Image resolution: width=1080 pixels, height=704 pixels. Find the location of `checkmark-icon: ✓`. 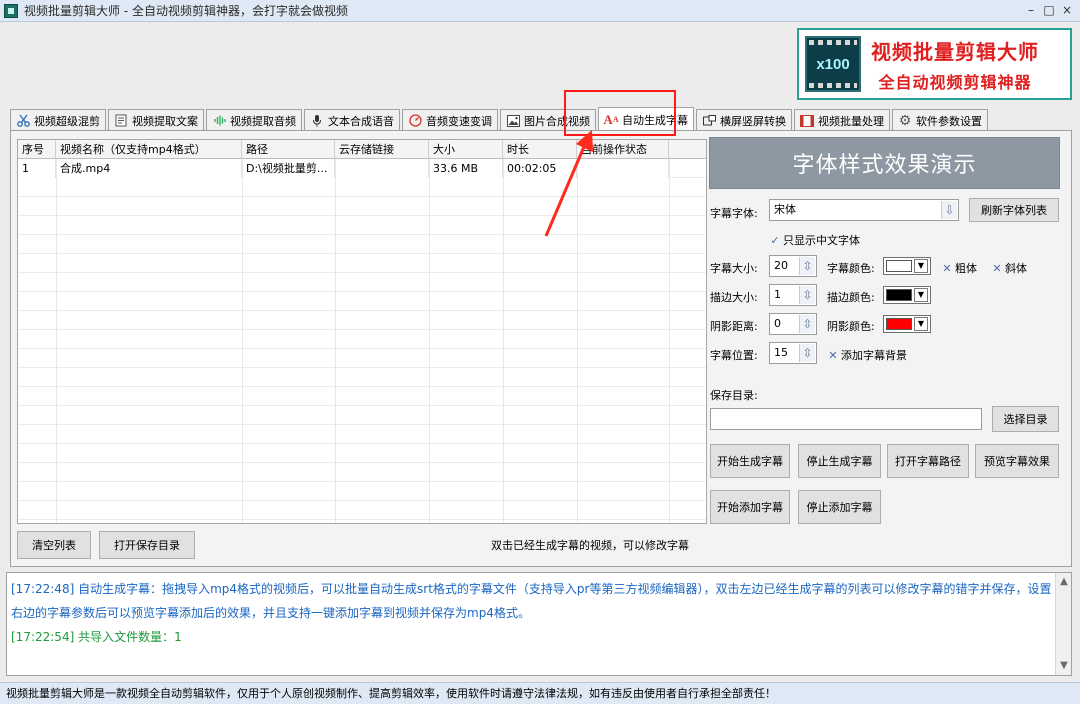

checkmark-icon: ✓ is located at coordinates (775, 240).